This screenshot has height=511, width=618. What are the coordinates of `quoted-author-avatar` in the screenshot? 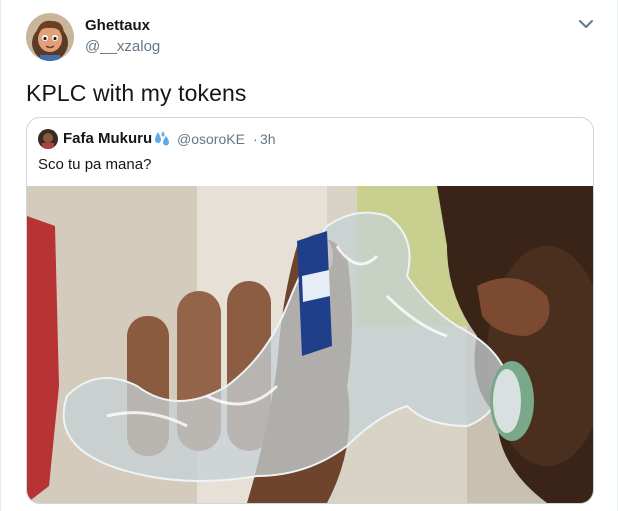 It's located at (48, 139).